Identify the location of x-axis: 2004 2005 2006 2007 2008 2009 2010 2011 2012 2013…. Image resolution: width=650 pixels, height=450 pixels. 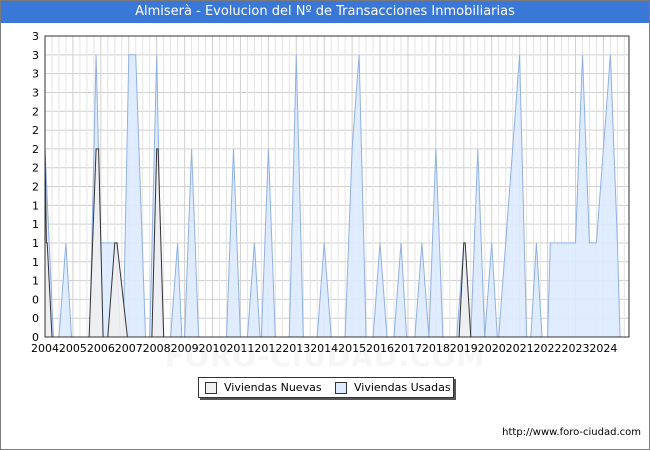
(324, 348).